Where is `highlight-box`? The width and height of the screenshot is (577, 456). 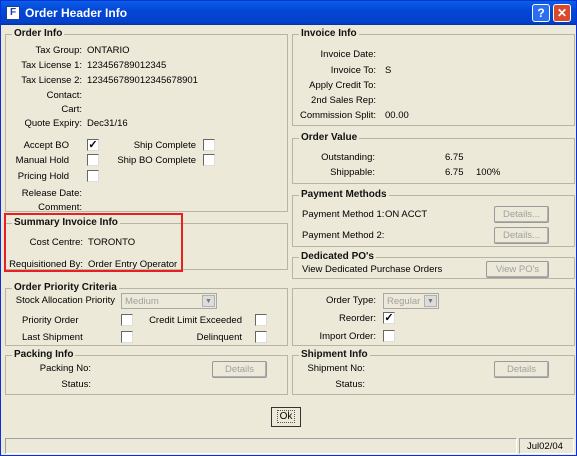 highlight-box is located at coordinates (93, 242).